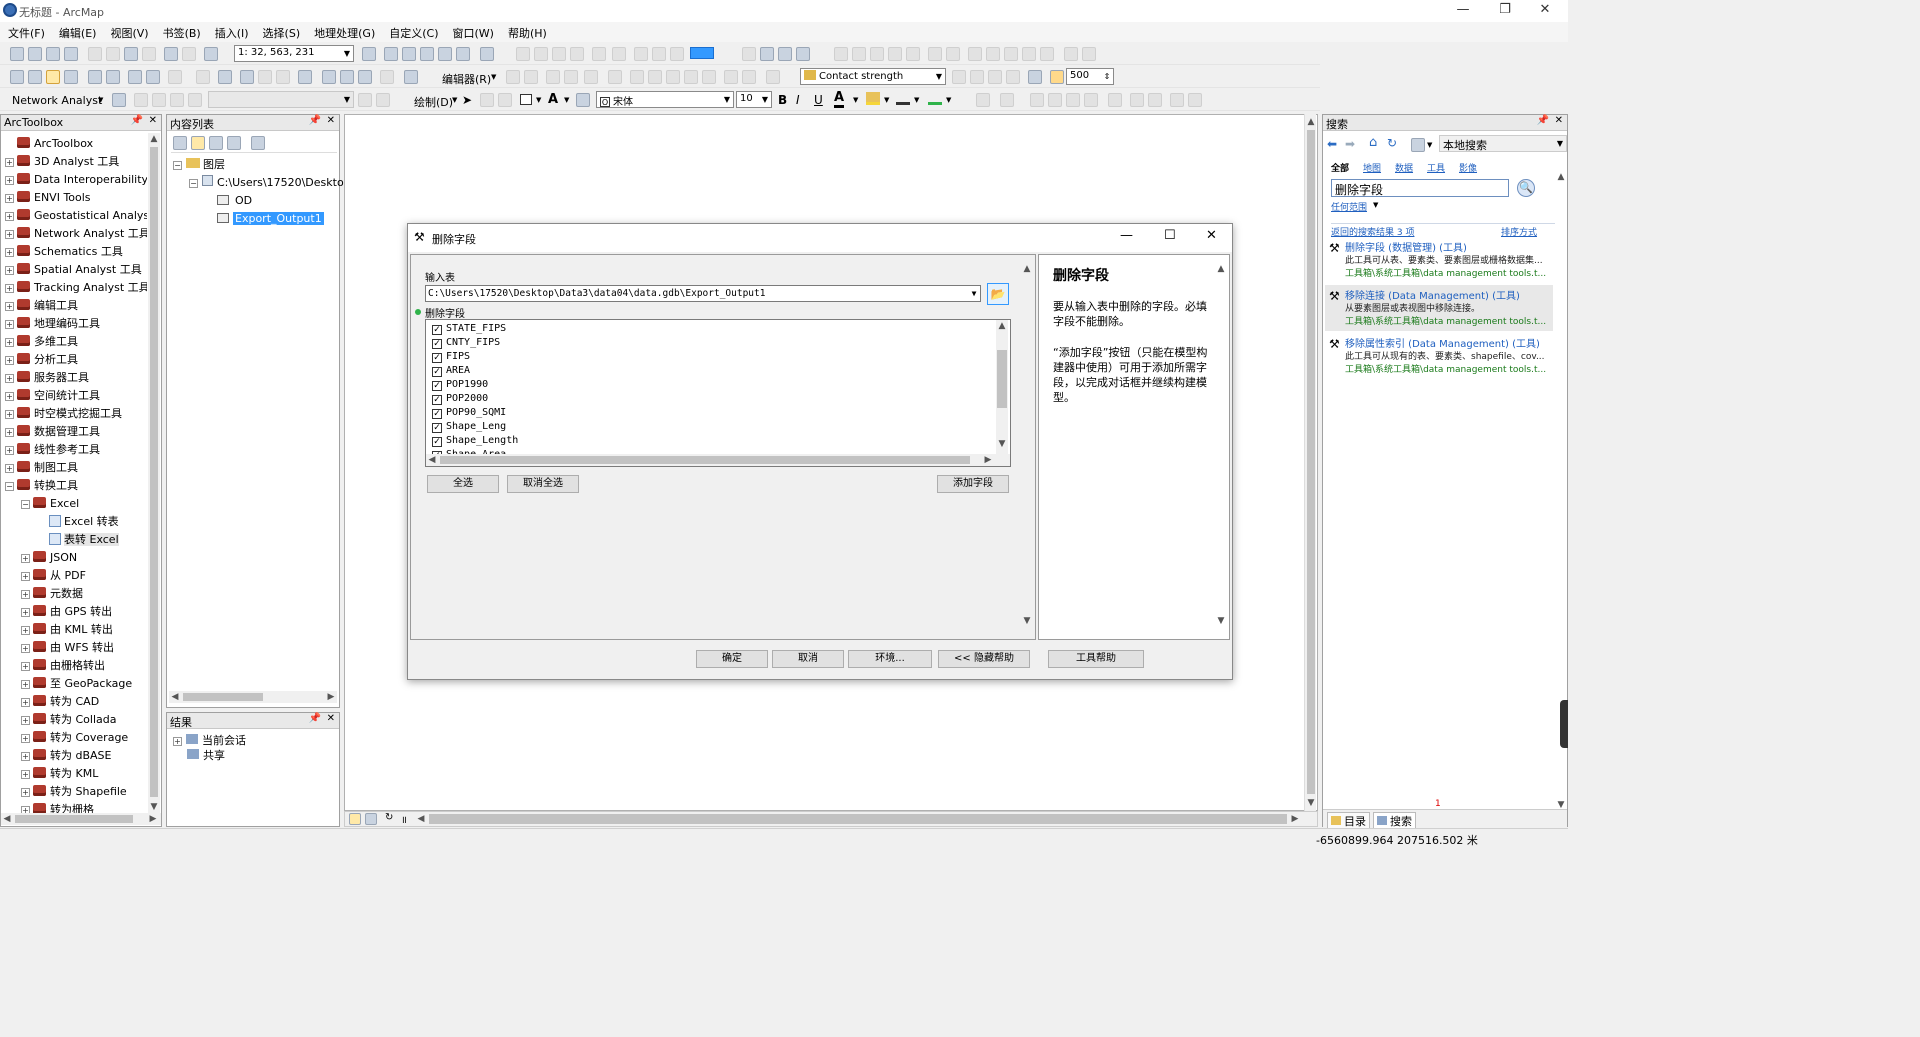 The width and height of the screenshot is (1920, 1037). Describe the element at coordinates (60, 702) in the screenshot. I see `toolbox-tree-item: + 转为 CAD` at that location.